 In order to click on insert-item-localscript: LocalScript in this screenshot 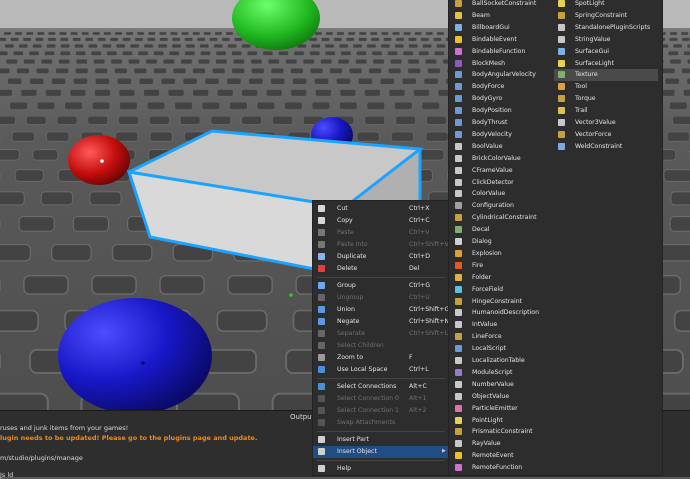, I will do `click(503, 349)`.